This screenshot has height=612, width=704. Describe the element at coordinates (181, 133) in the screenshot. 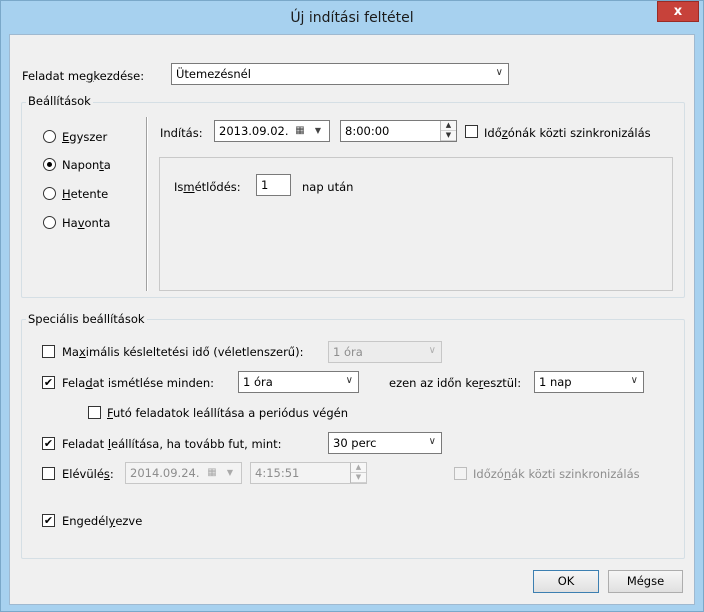

I see `start-label: Indítás:` at that location.